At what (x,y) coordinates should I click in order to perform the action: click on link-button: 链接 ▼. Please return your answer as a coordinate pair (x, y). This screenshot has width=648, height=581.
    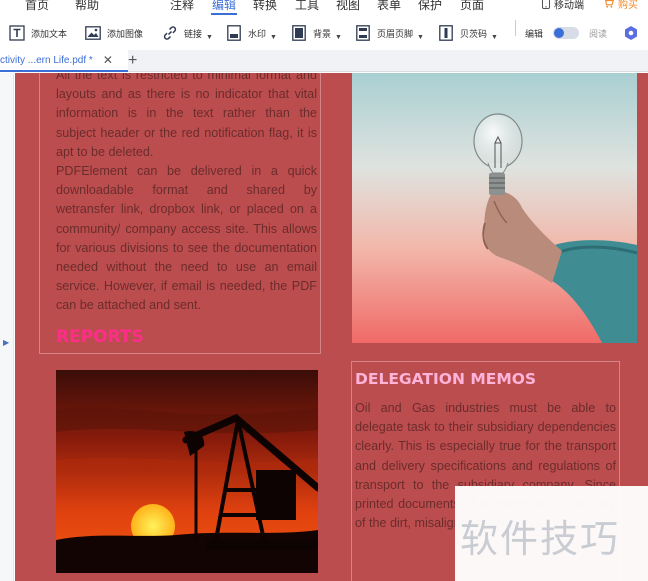
    Looking at the image, I should click on (187, 33).